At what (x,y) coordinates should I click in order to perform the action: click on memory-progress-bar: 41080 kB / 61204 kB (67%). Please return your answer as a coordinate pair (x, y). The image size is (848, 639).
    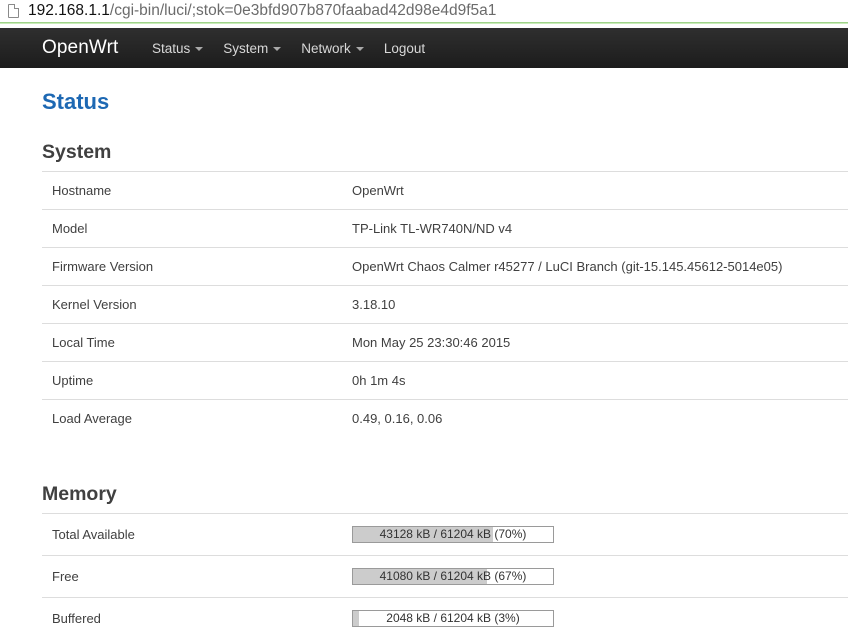
    Looking at the image, I should click on (453, 576).